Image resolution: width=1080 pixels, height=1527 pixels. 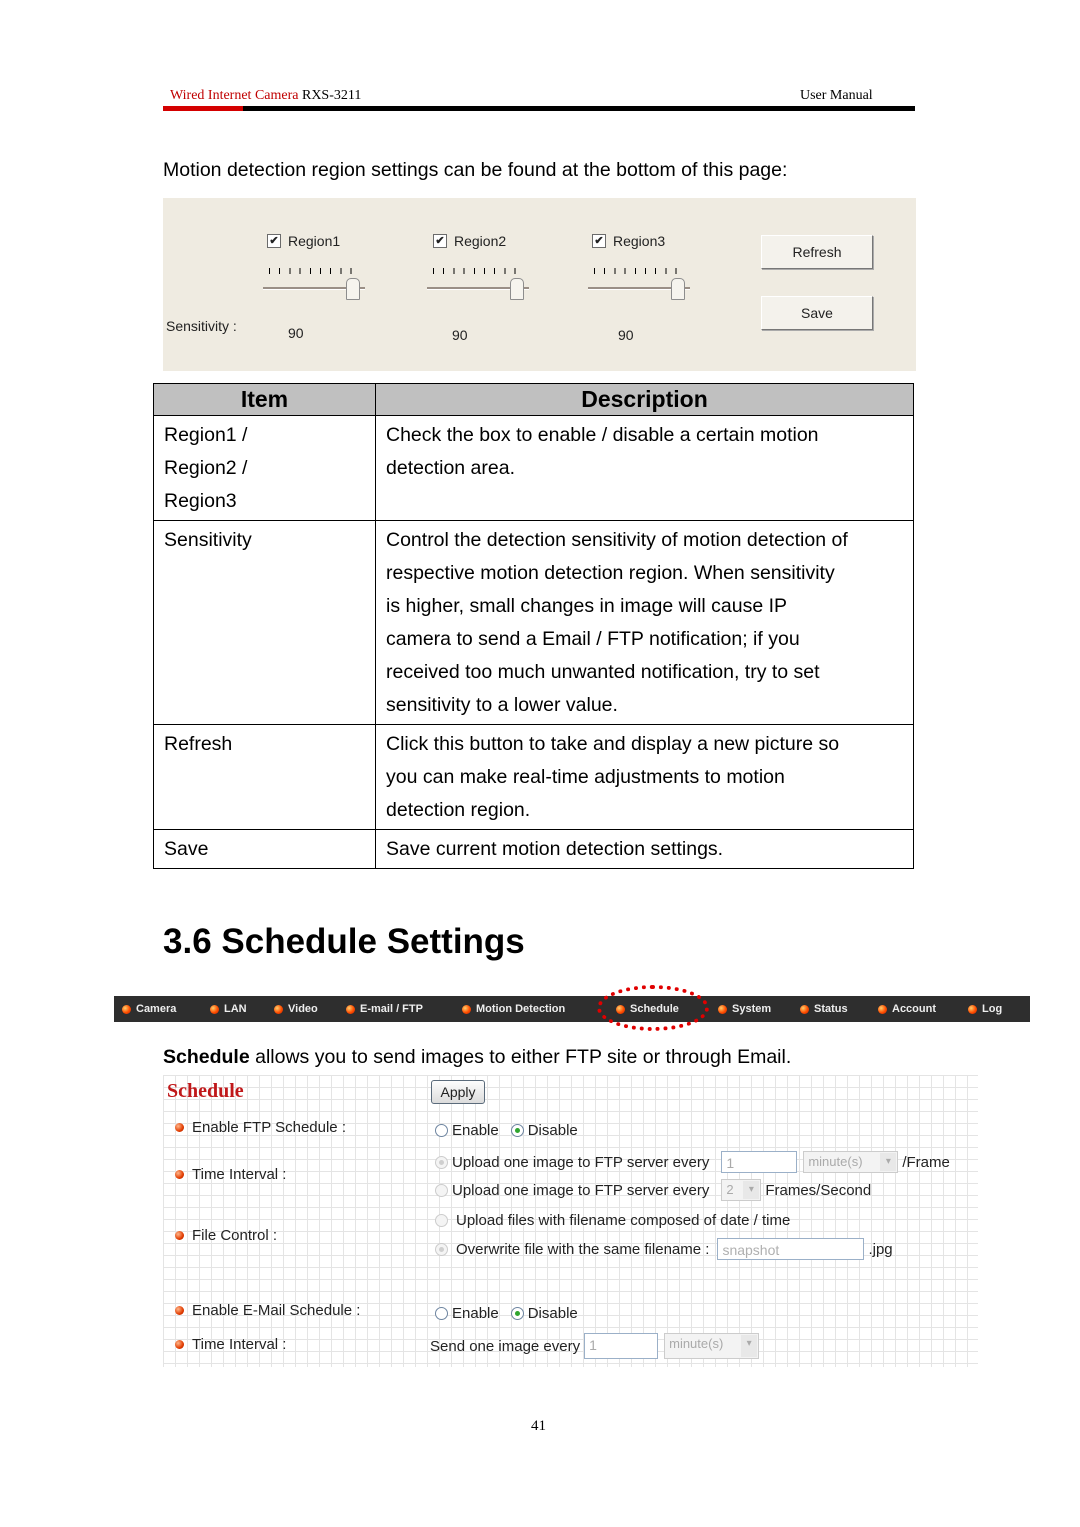 I want to click on file-control-overwrite-radio, so click(x=441, y=1249).